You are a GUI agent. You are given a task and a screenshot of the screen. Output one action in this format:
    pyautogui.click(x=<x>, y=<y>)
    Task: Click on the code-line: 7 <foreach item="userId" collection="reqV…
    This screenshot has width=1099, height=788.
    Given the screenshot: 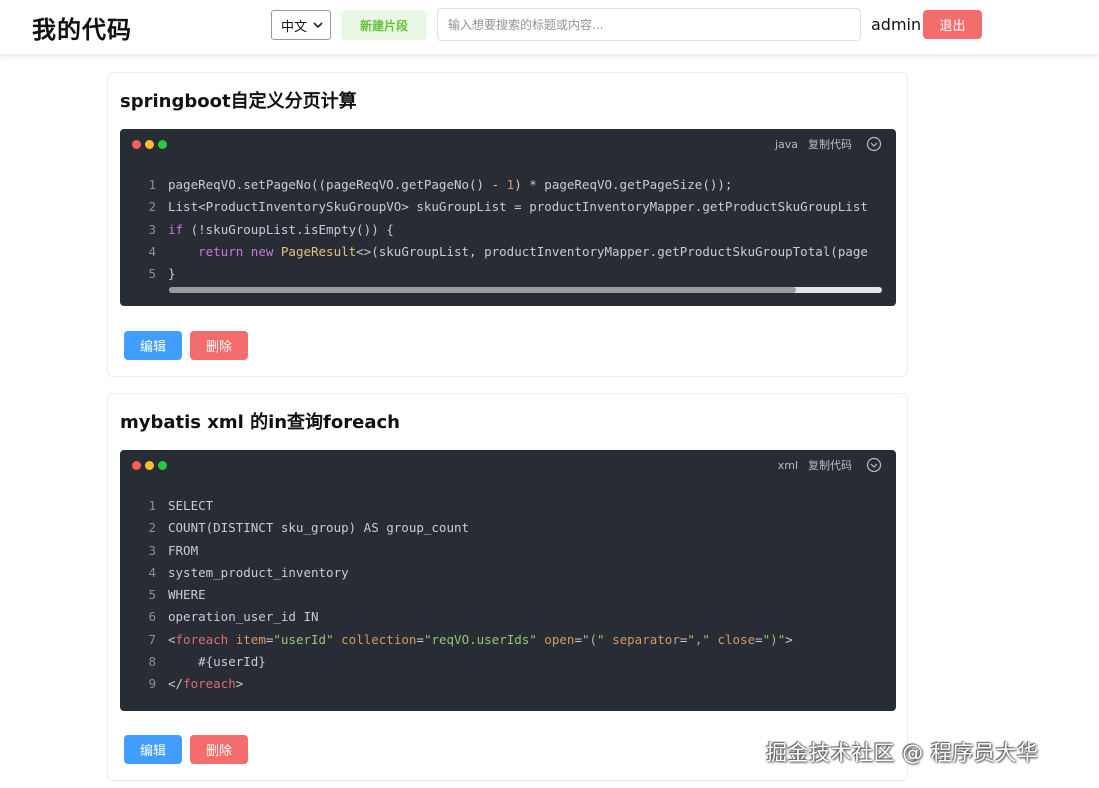 What is the action you would take?
    pyautogui.click(x=501, y=640)
    